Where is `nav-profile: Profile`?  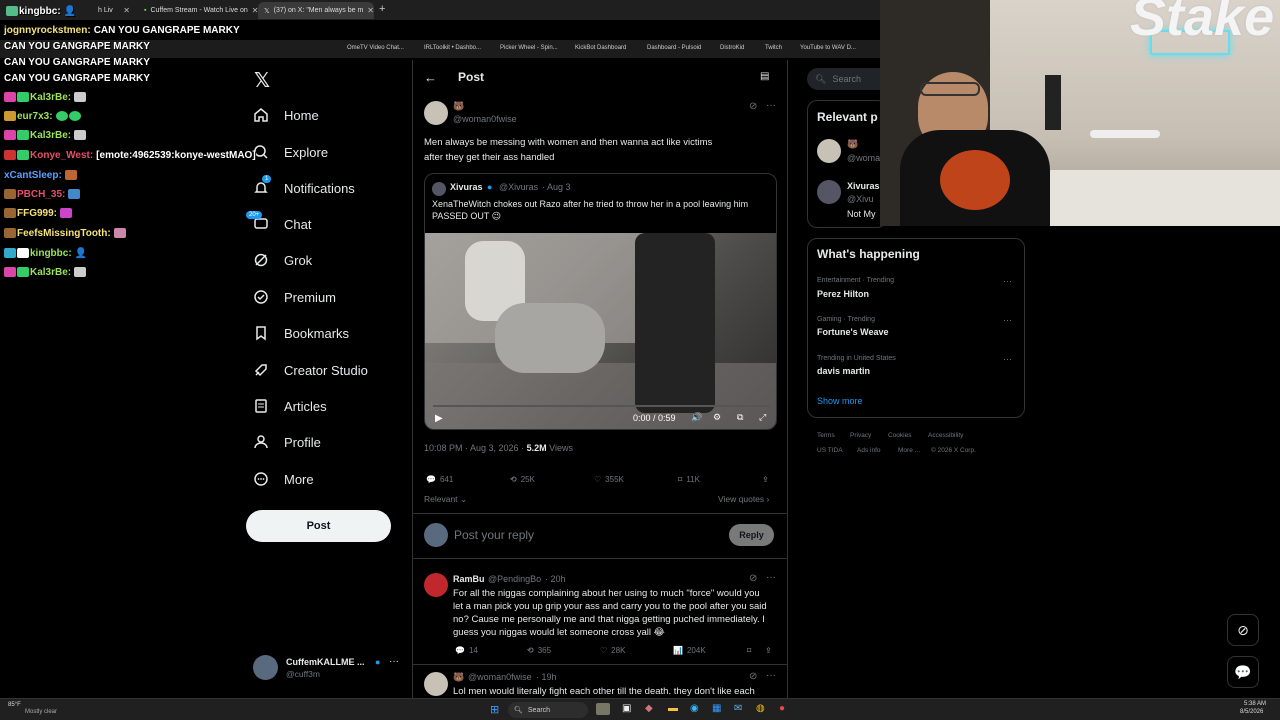
nav-profile: Profile is located at coordinates (286, 442).